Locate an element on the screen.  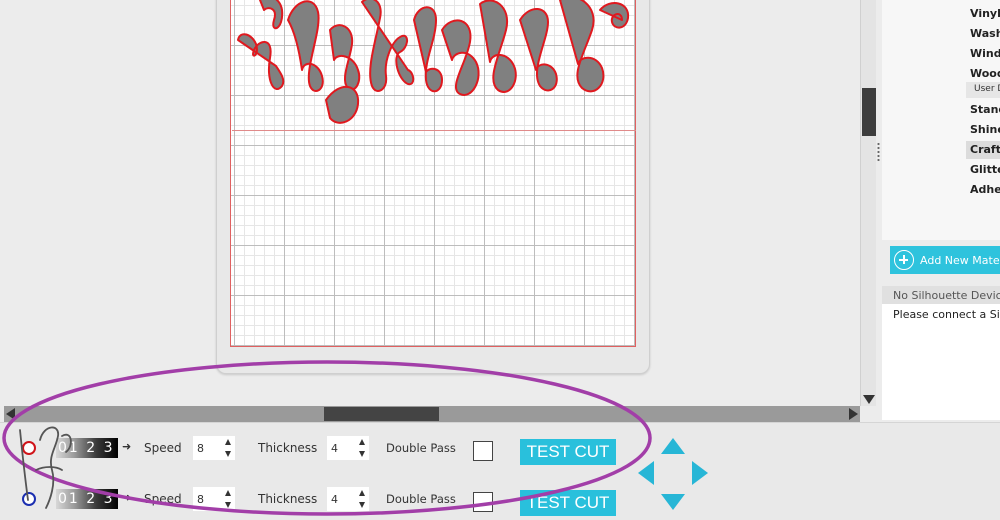
material-item: Vinyl, is located at coordinates (985, 13).